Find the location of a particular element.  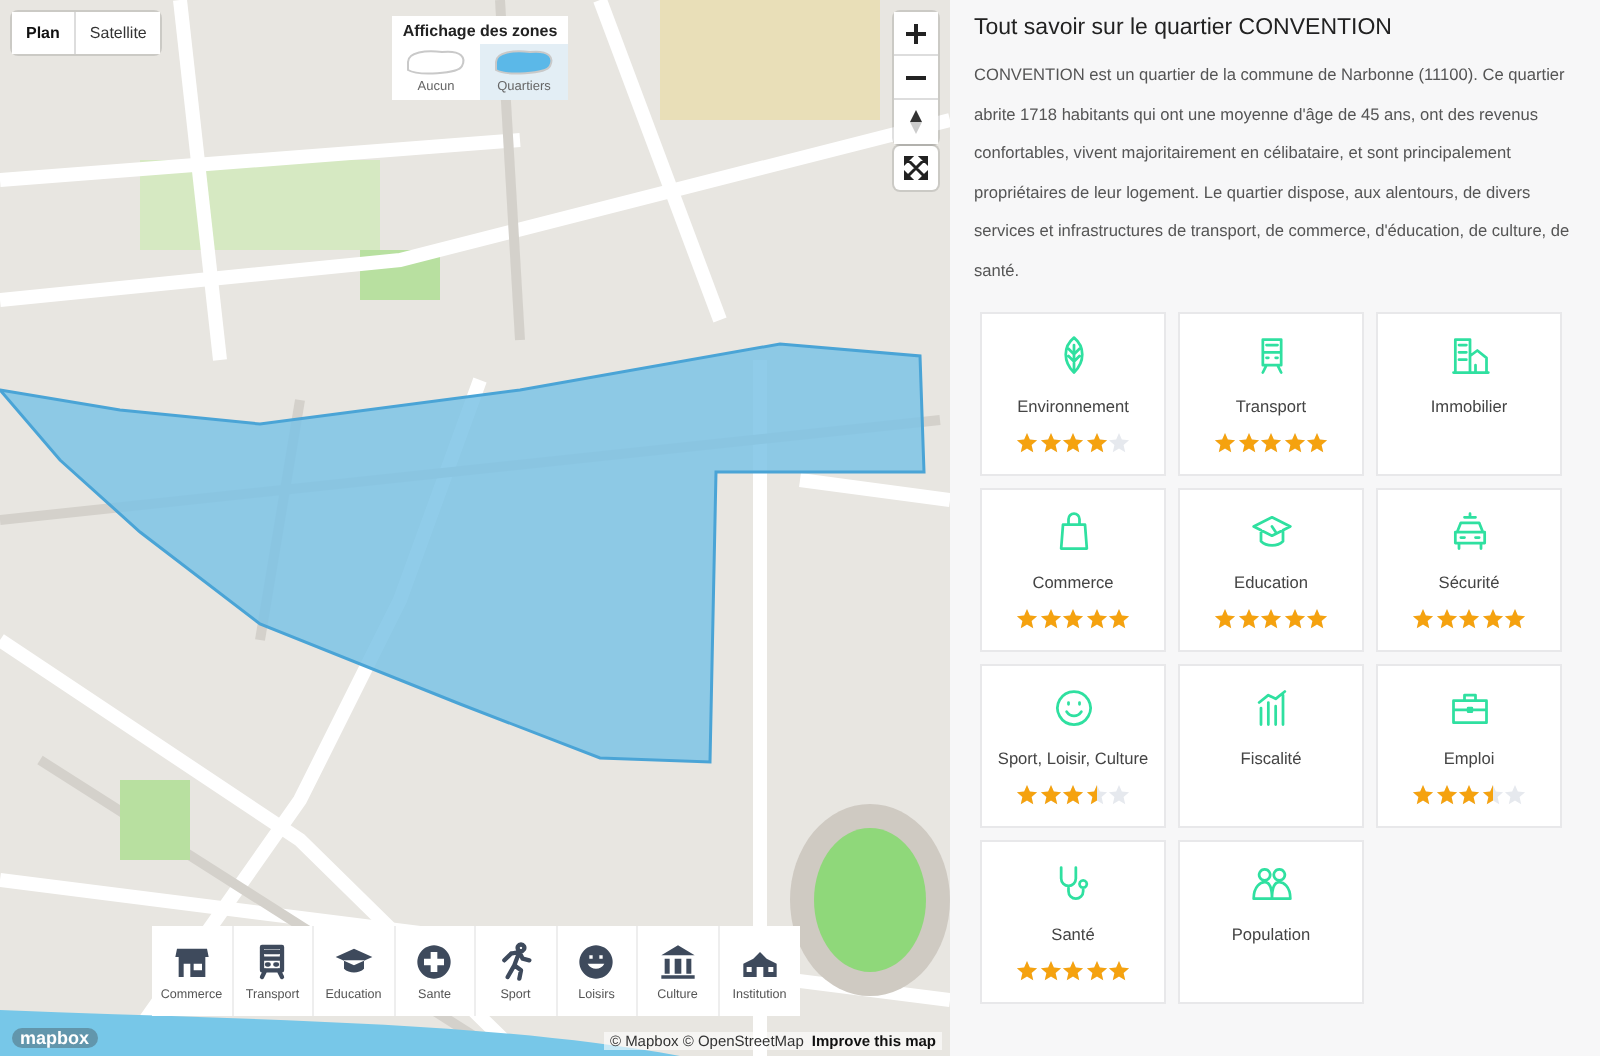

category-card: Santé is located at coordinates (1073, 921).